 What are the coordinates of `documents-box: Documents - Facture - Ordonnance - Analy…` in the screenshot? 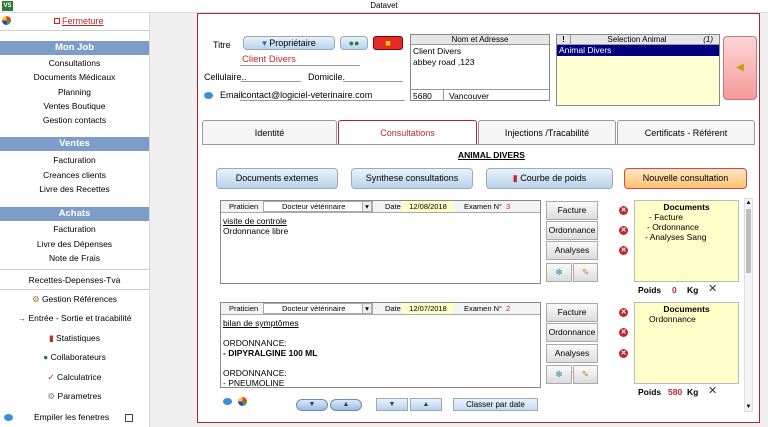 It's located at (686, 241).